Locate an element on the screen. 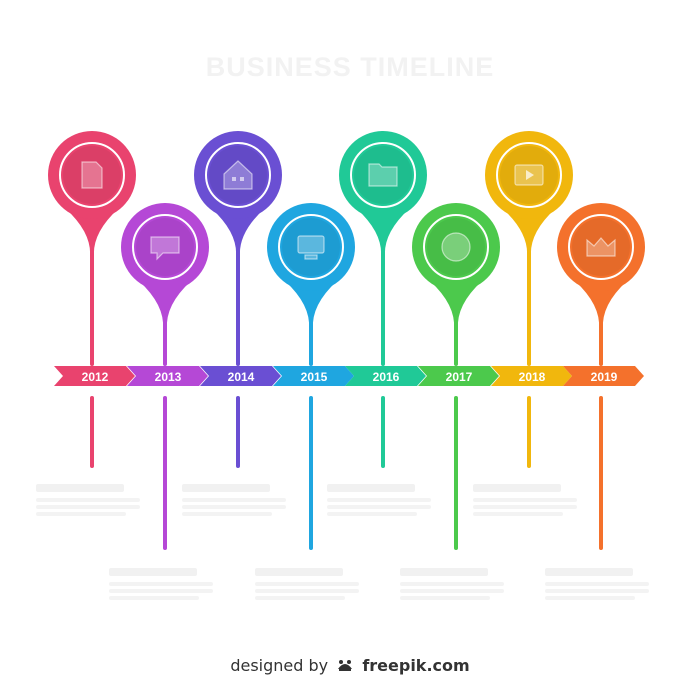 This screenshot has width=700, height=700. year-label: 2019 is located at coordinates (604, 377).